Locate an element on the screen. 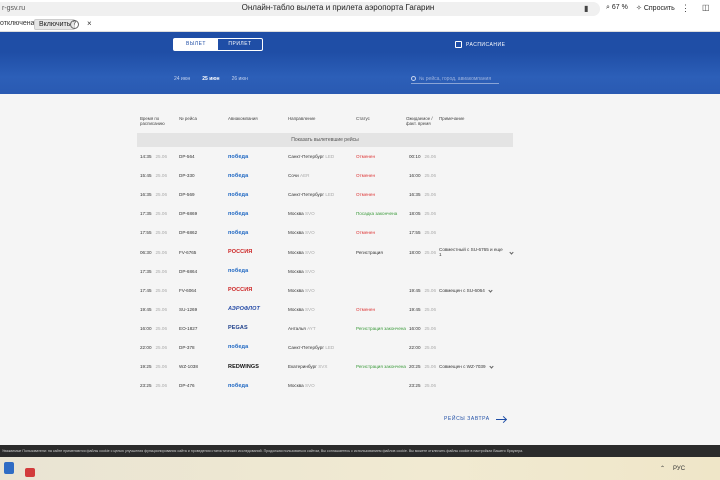 The height and width of the screenshot is (480, 720). time: 19:25 is located at coordinates (146, 367).